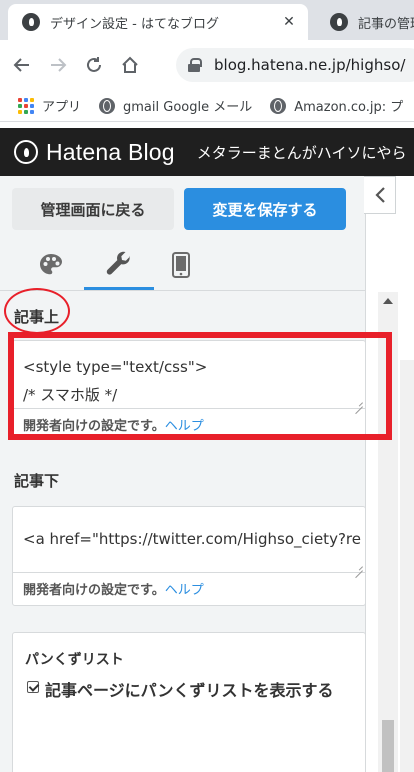 The image size is (414, 772). I want to click on browser-toolbar: blog.hatena.ne.jp/highso/, so click(207, 65).